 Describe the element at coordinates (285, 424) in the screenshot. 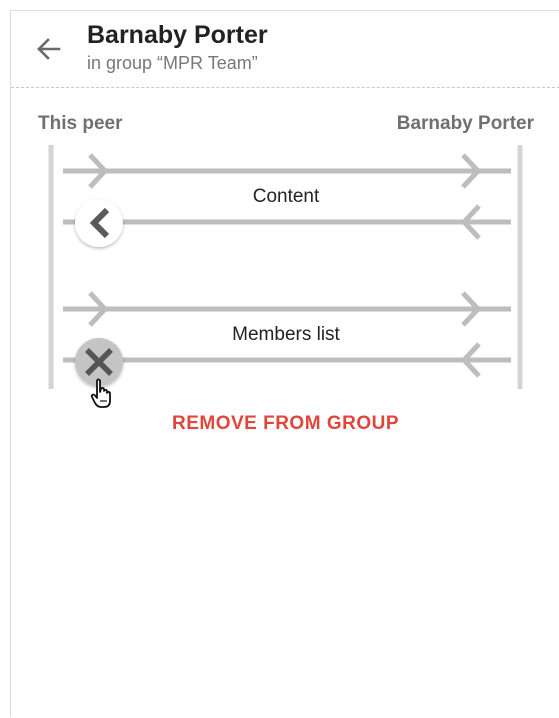

I see `remove-from-group-button: REMOVE FROM GROUP` at that location.